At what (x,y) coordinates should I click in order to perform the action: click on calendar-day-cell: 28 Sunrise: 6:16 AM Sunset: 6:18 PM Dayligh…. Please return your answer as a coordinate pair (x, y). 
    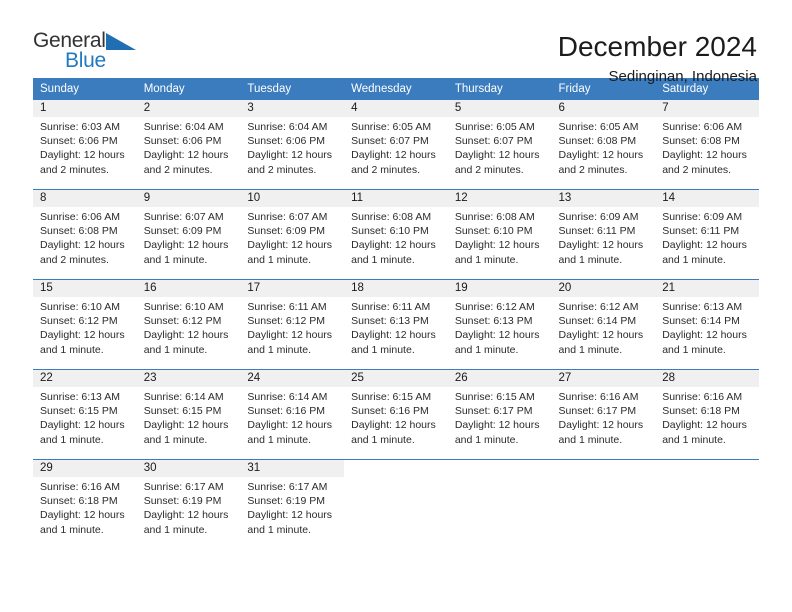
    Looking at the image, I should click on (707, 414).